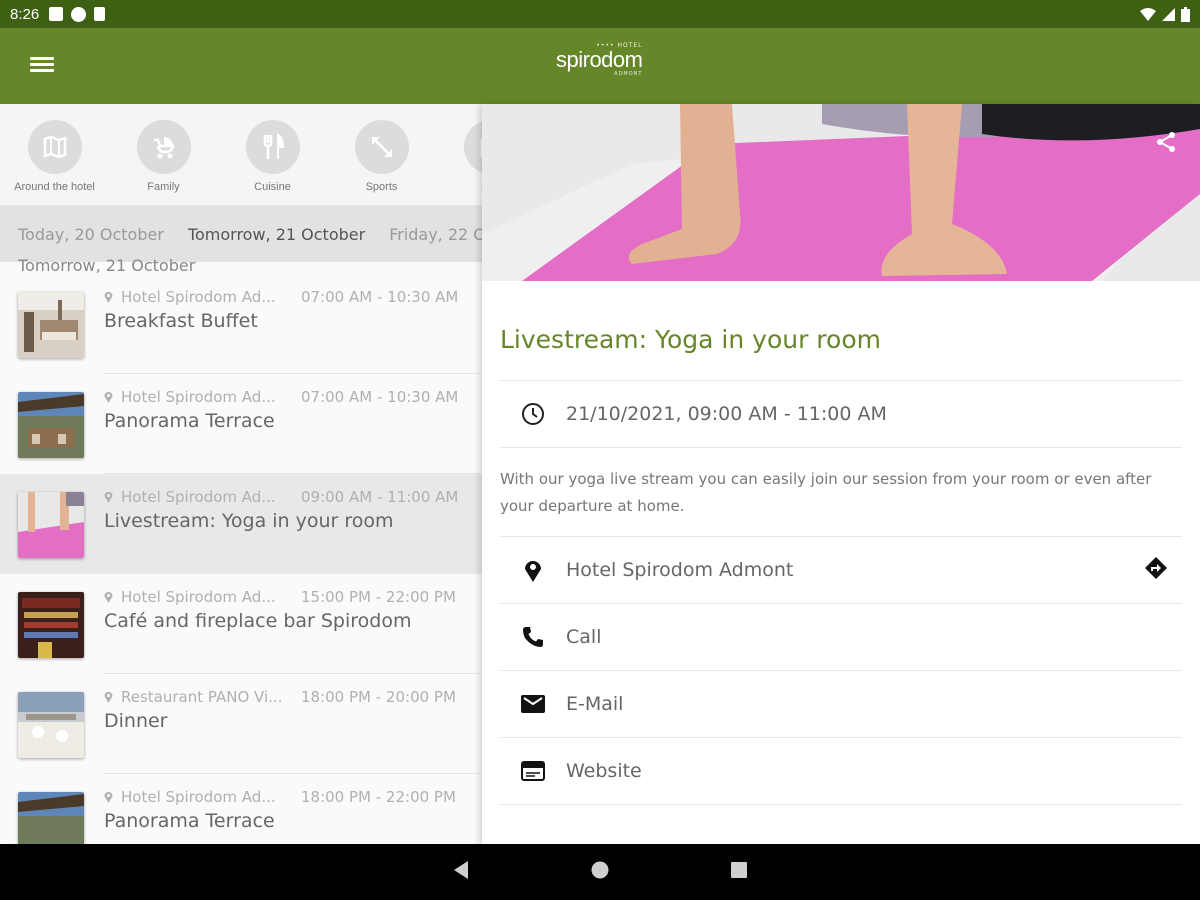 This screenshot has width=1200, height=900. What do you see at coordinates (680, 570) in the screenshot?
I see `location-label: Hotel Spirodom Admont` at bounding box center [680, 570].